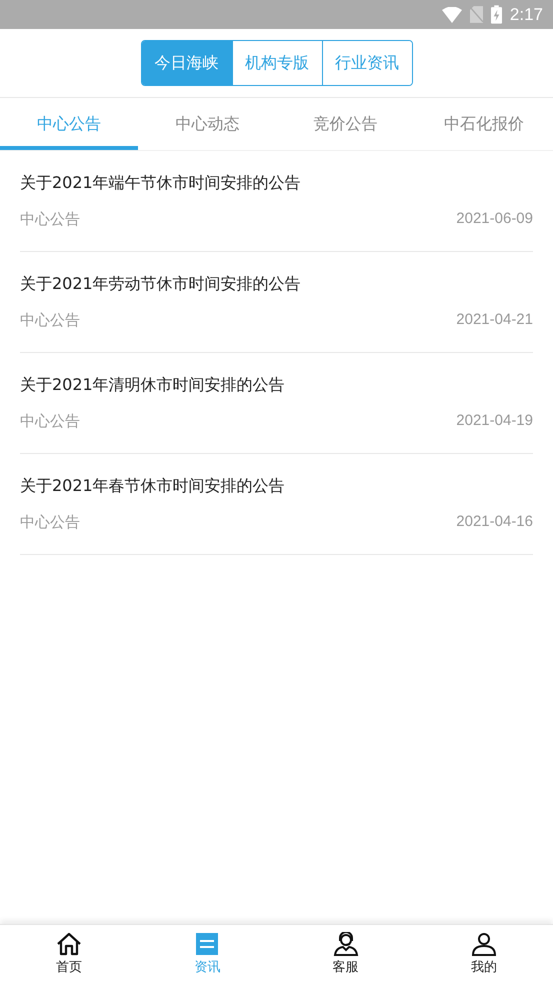 The height and width of the screenshot is (983, 553). I want to click on category-tab: 中石化报价, so click(483, 124).